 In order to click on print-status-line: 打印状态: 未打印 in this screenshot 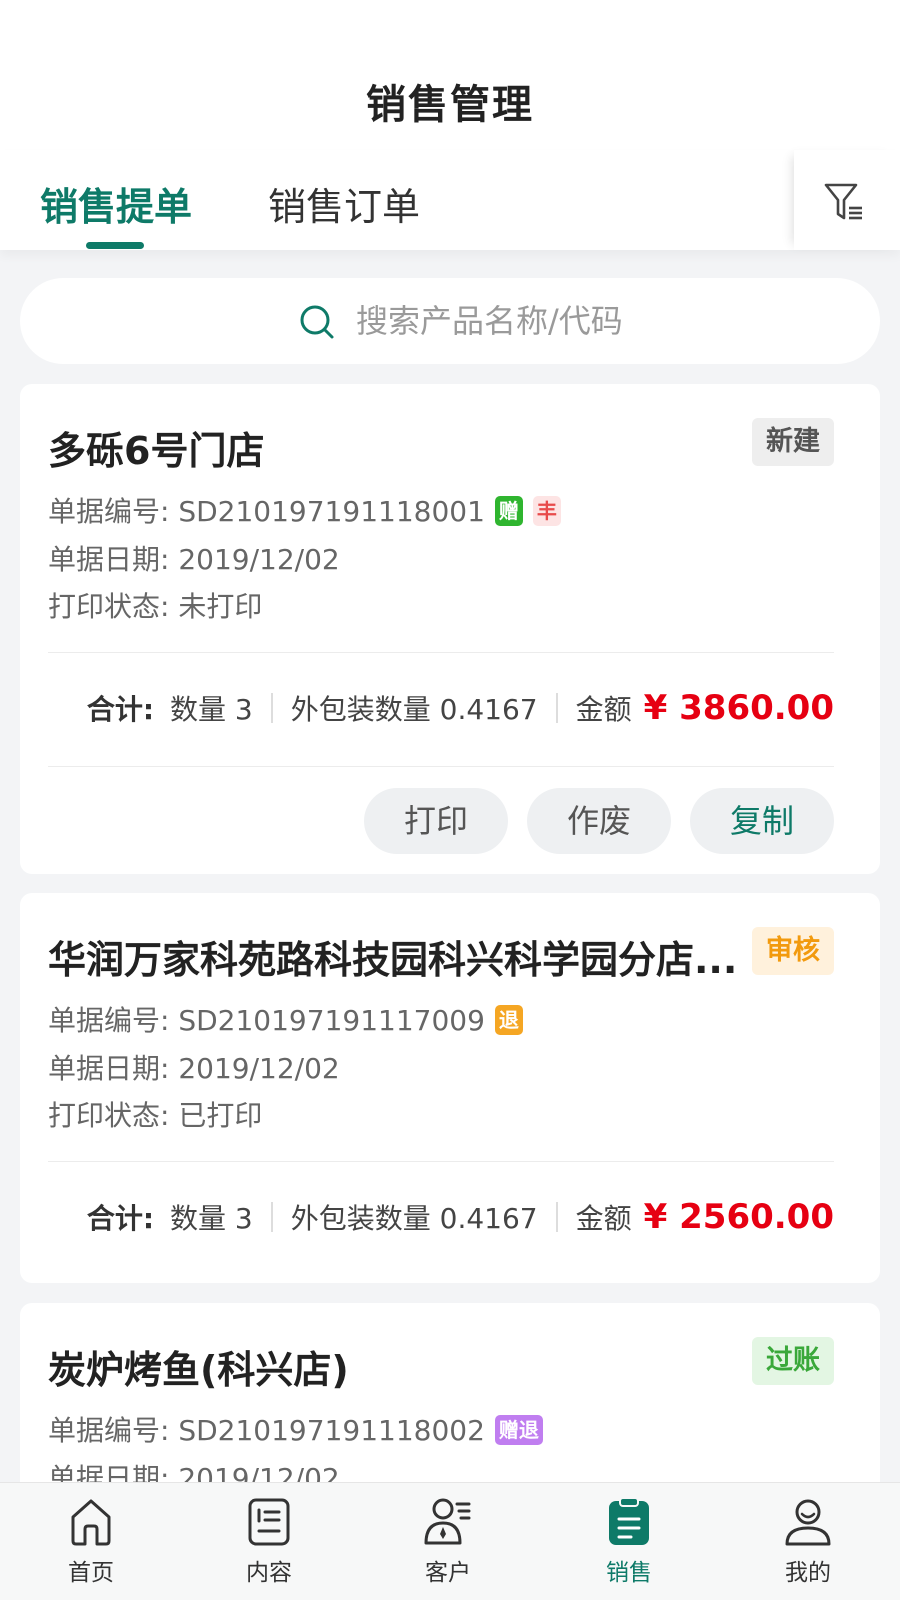, I will do `click(155, 605)`.